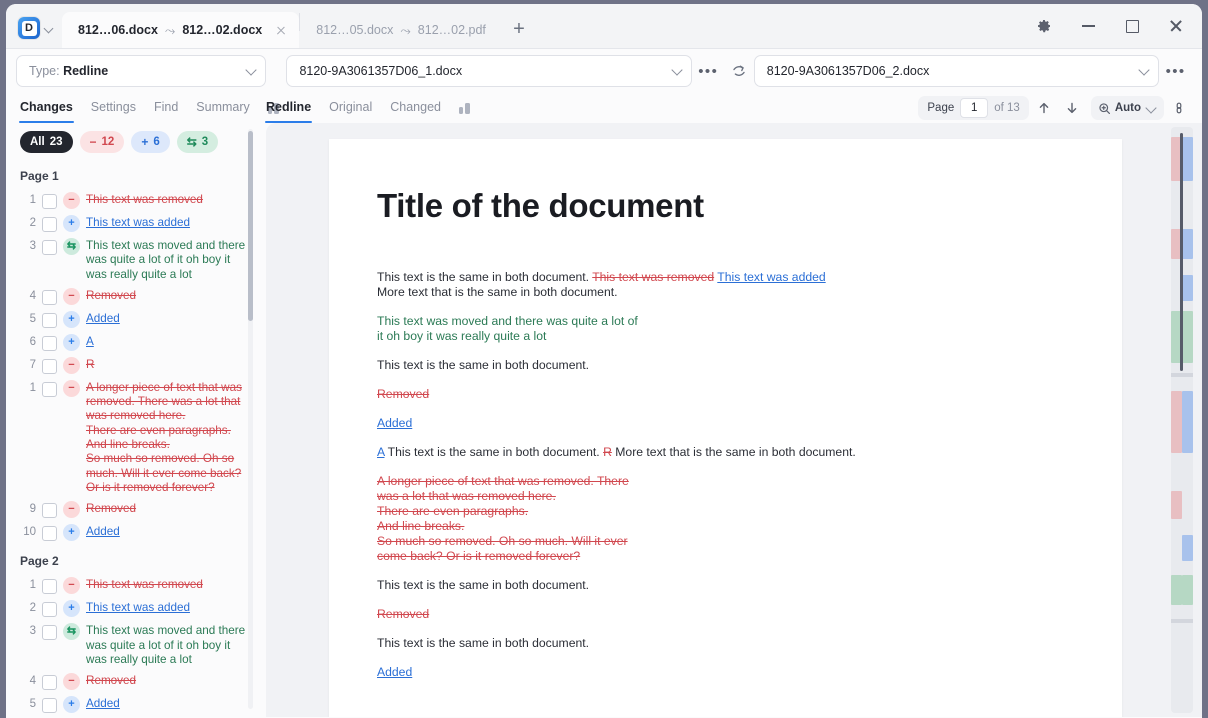 The height and width of the screenshot is (718, 1208). What do you see at coordinates (1179, 108) in the screenshot?
I see `sync-scroll-button` at bounding box center [1179, 108].